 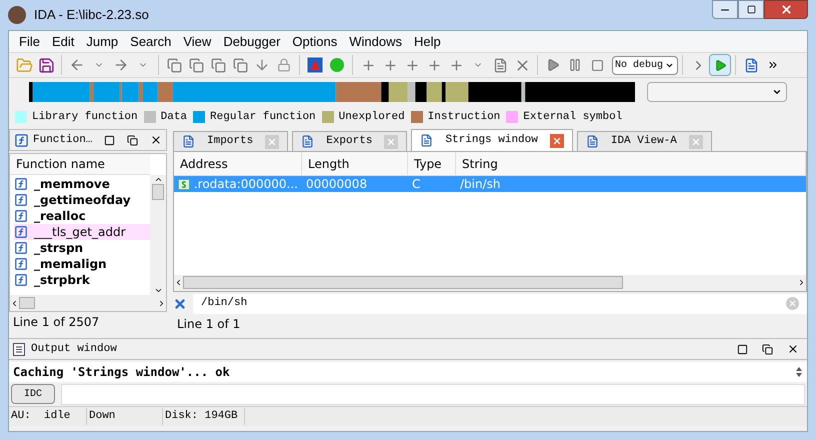 I want to click on legend-label: Regular function, so click(x=263, y=117).